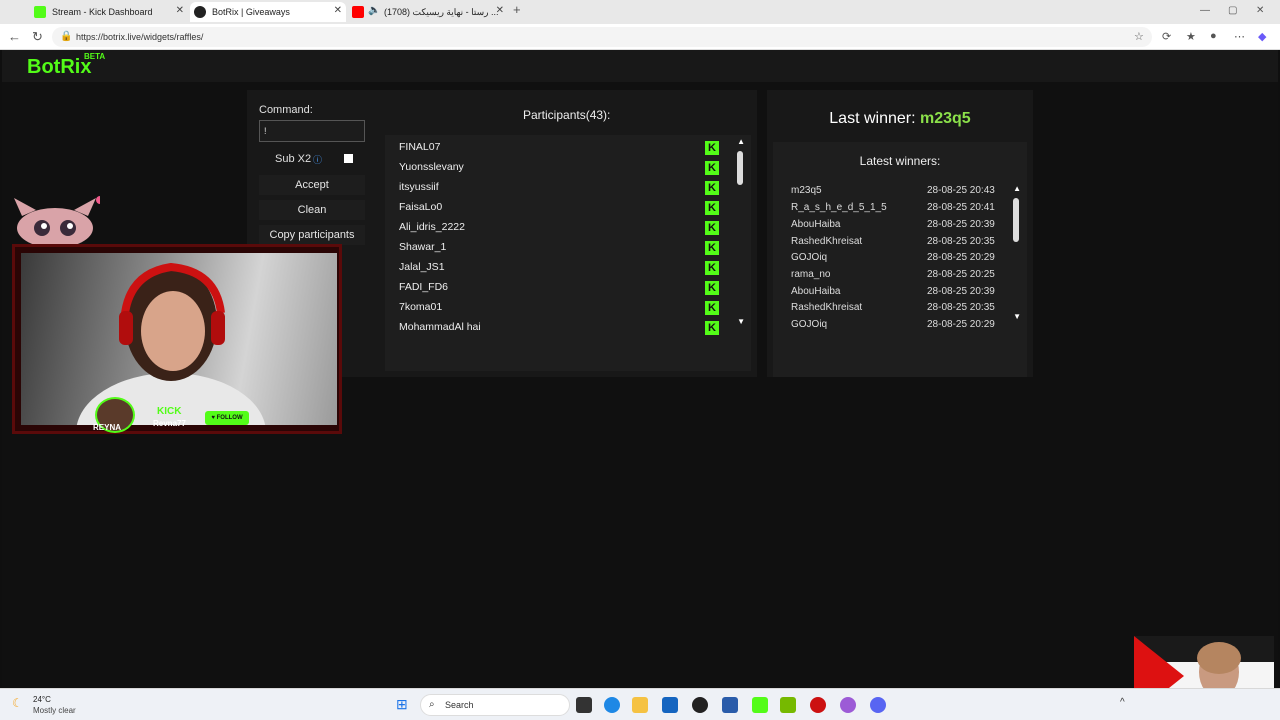 This screenshot has width=1280, height=720. What do you see at coordinates (14, 36) in the screenshot?
I see `back-icon: ←` at bounding box center [14, 36].